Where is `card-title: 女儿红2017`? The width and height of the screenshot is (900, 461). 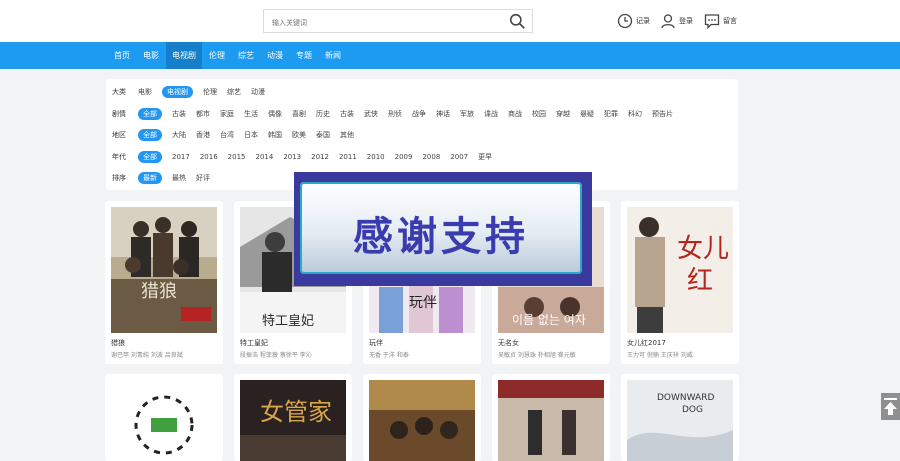
card-title: 女儿红2017 is located at coordinates (646, 343).